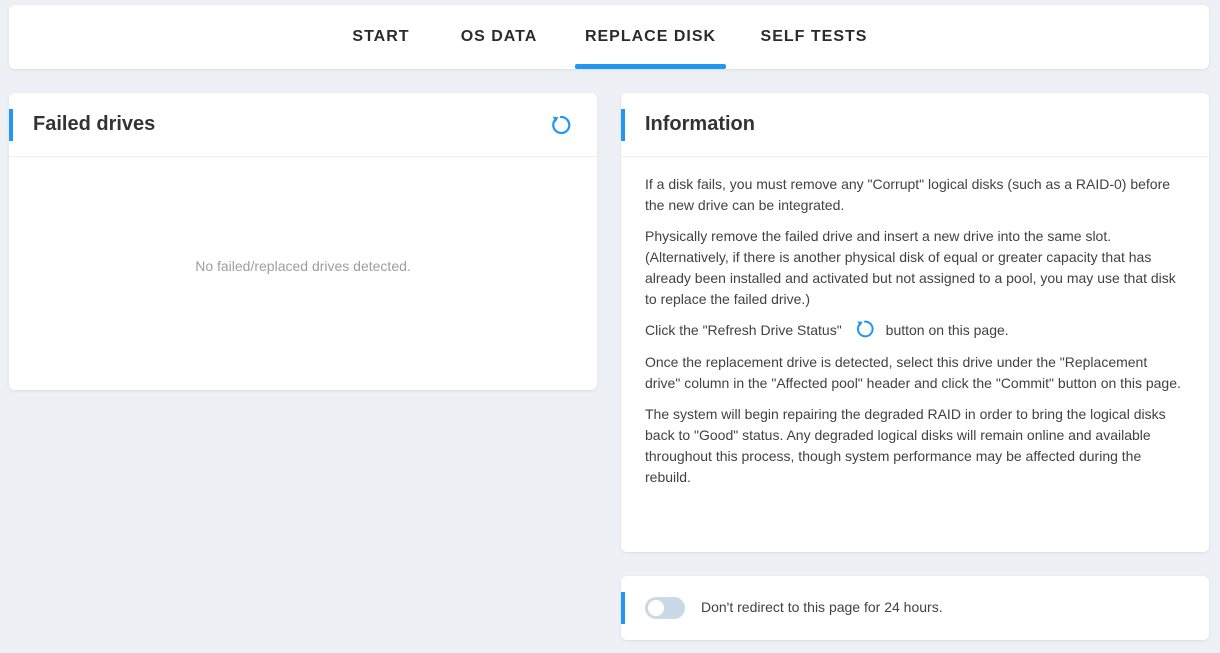  What do you see at coordinates (303, 125) in the screenshot?
I see `failed-drives-header: Failed drives` at bounding box center [303, 125].